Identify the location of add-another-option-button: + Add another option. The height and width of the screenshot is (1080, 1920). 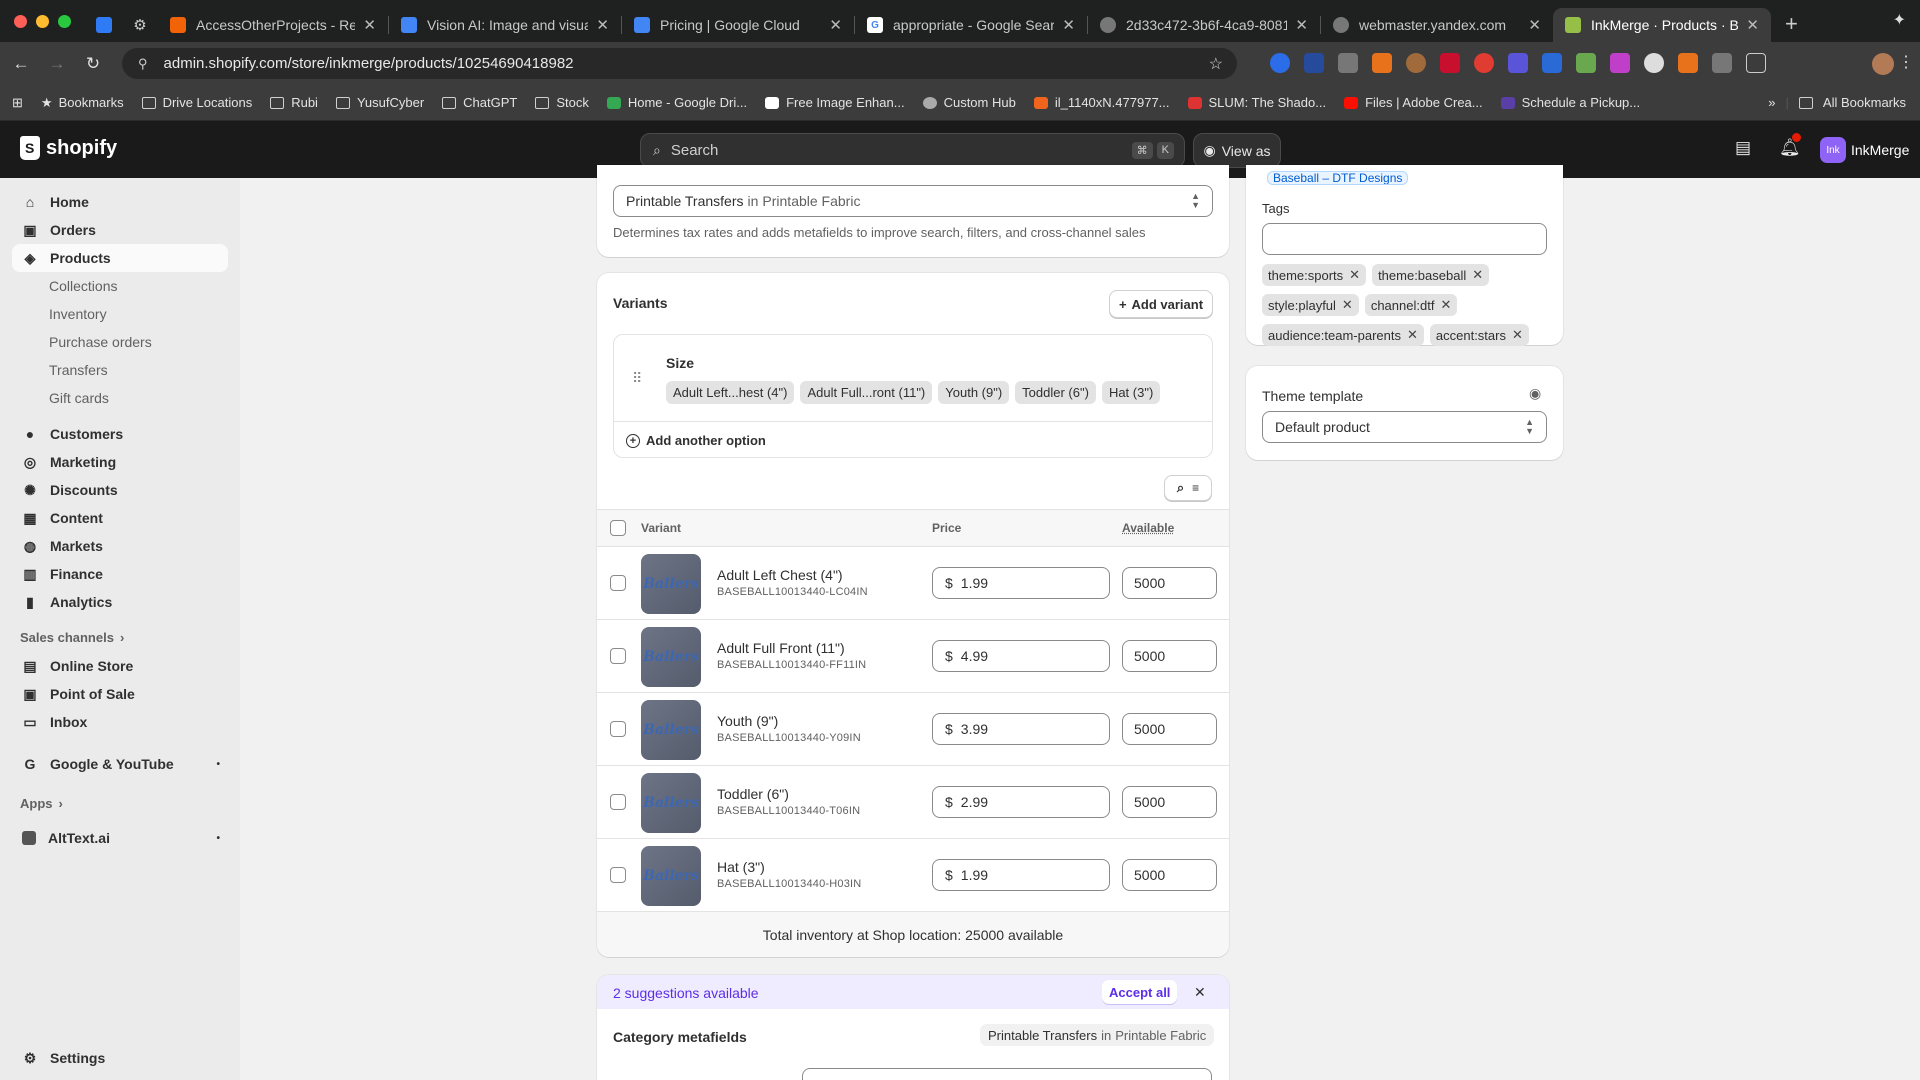
(696, 440).